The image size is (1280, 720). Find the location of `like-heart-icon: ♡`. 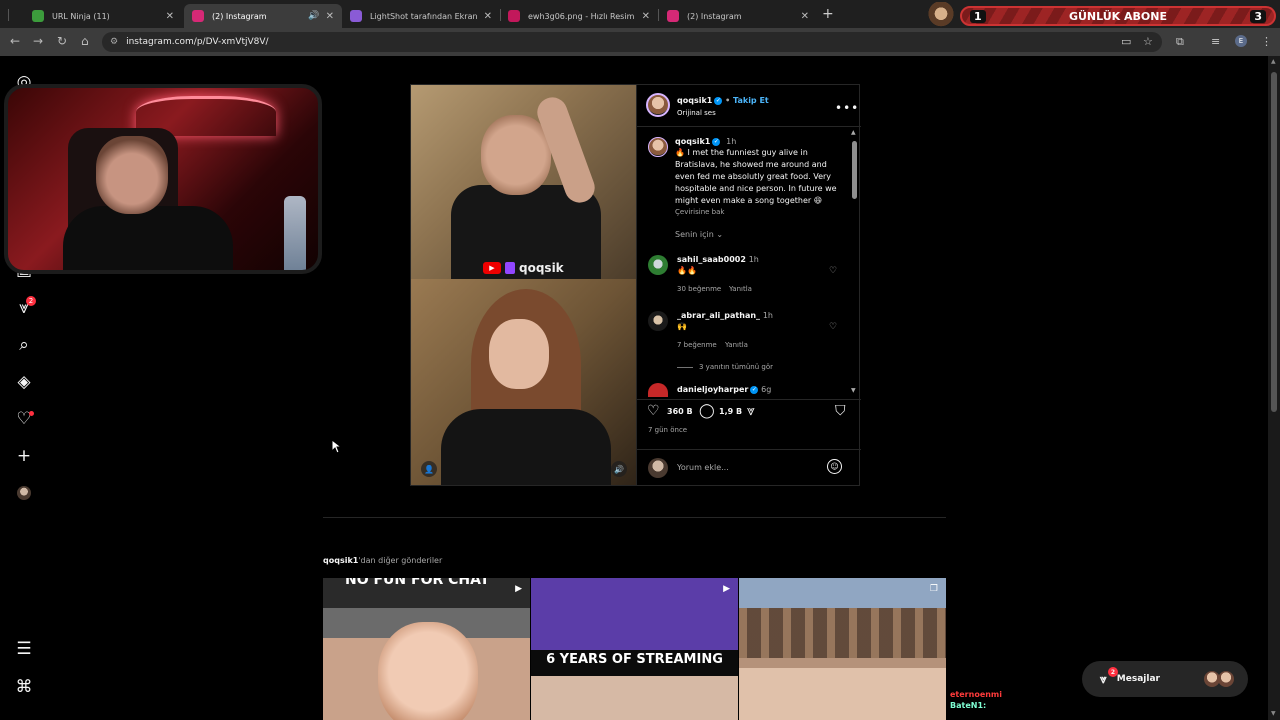

like-heart-icon: ♡ is located at coordinates (653, 411).